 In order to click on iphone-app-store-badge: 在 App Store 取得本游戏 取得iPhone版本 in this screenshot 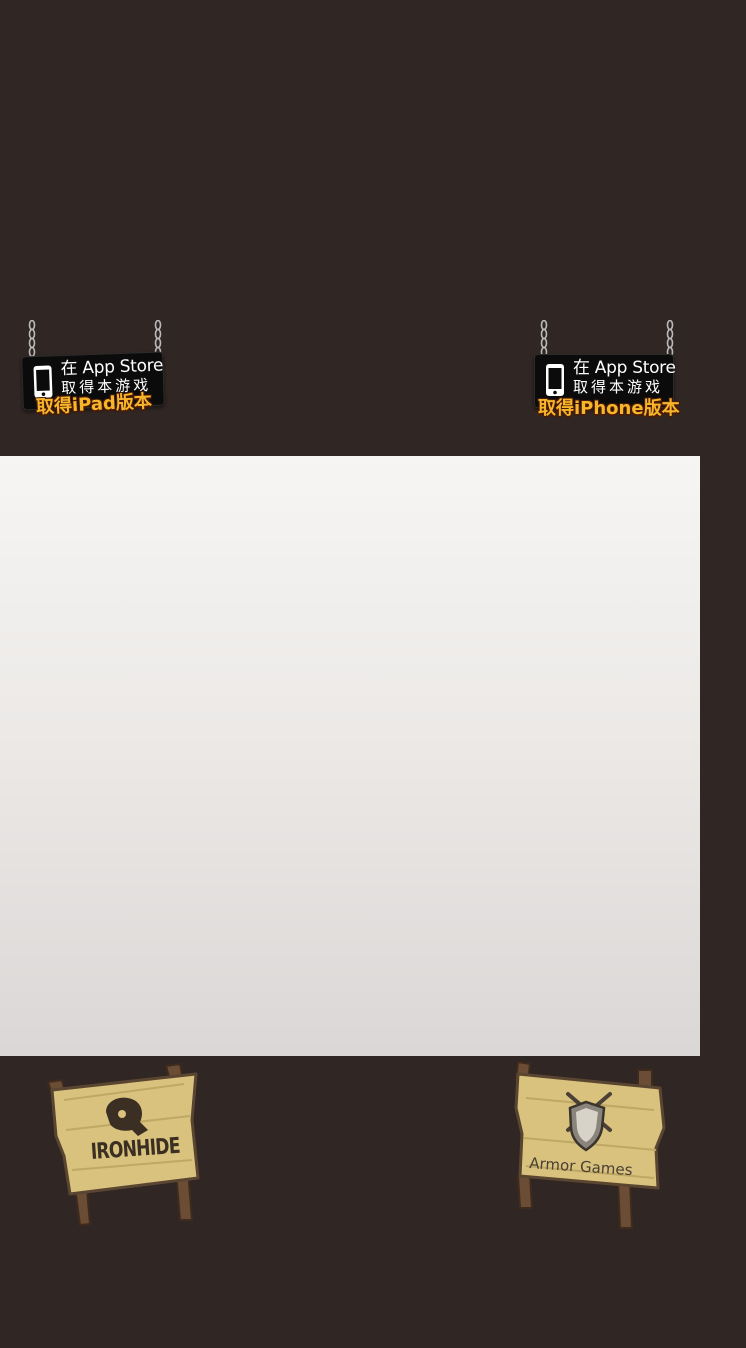, I will do `click(607, 375)`.